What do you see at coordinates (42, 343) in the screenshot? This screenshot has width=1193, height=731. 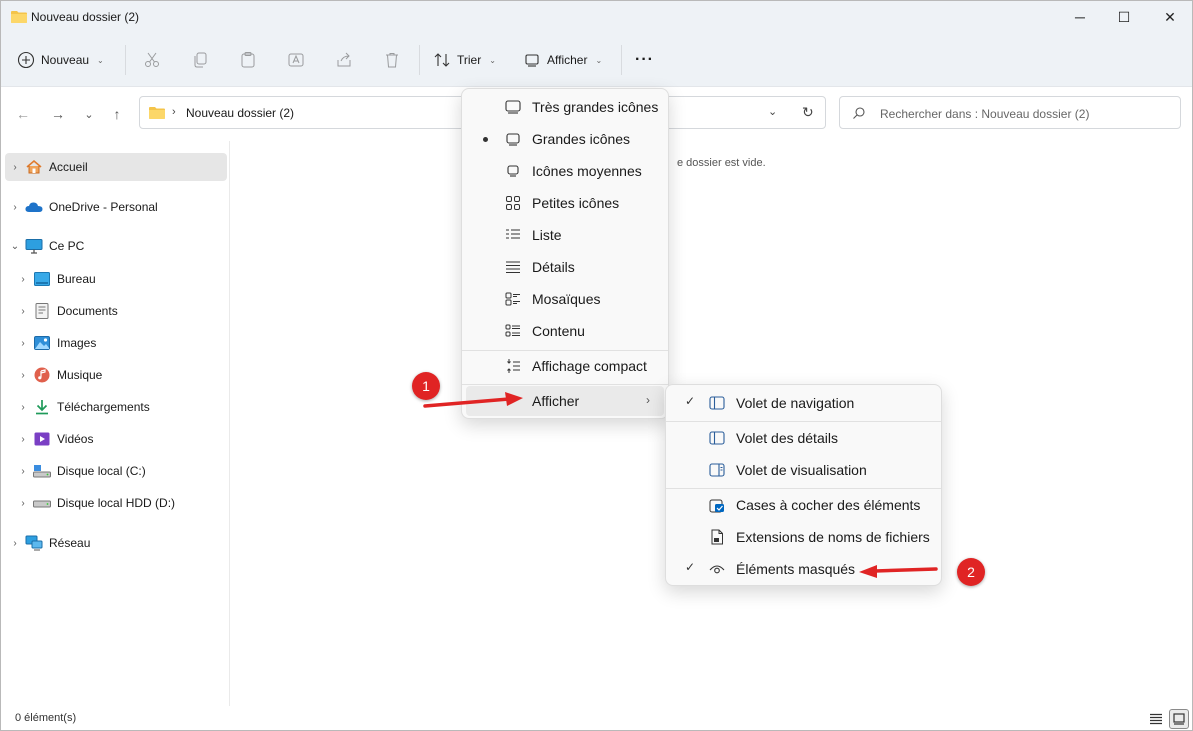 I see `image-icon` at bounding box center [42, 343].